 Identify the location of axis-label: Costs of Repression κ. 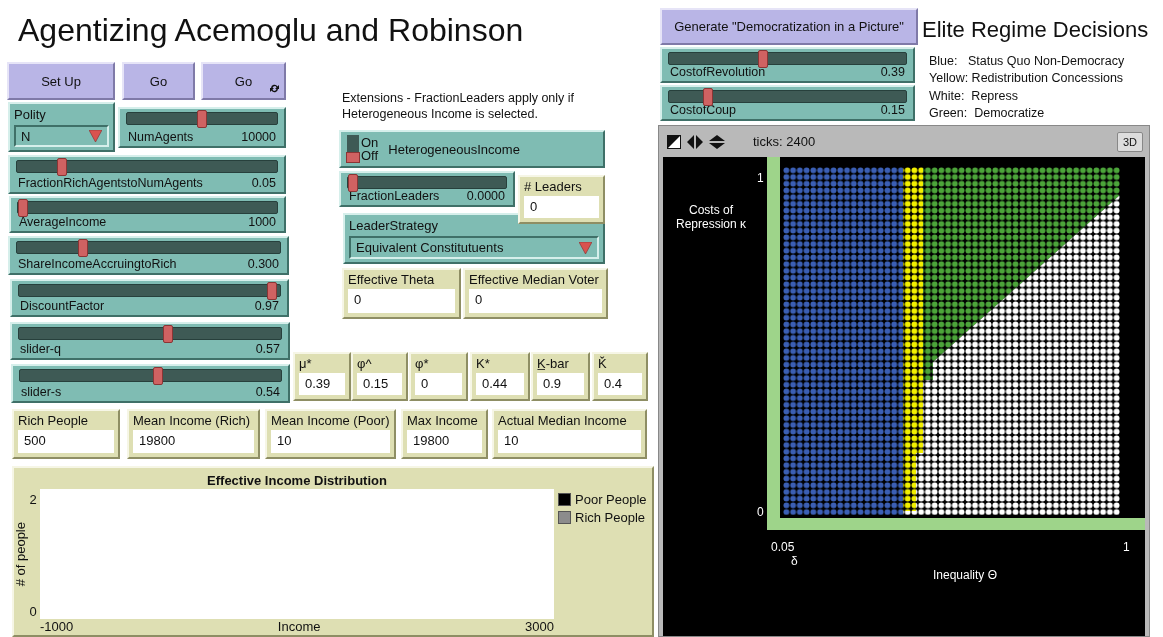
(711, 217).